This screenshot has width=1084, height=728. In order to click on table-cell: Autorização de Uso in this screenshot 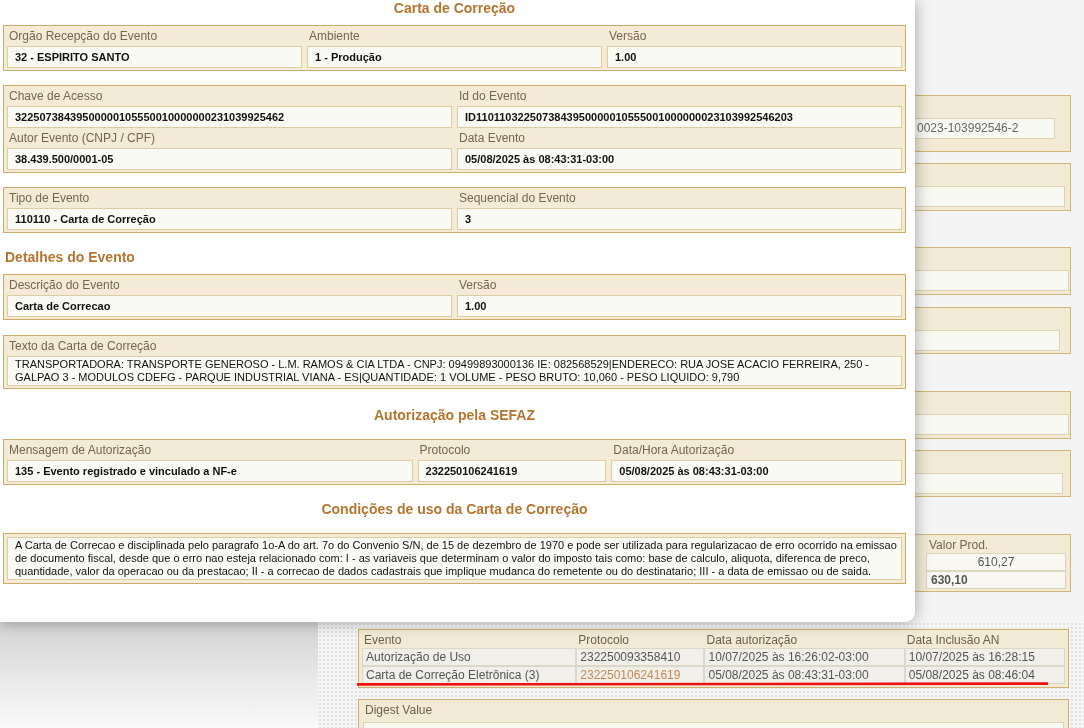, I will do `click(469, 657)`.